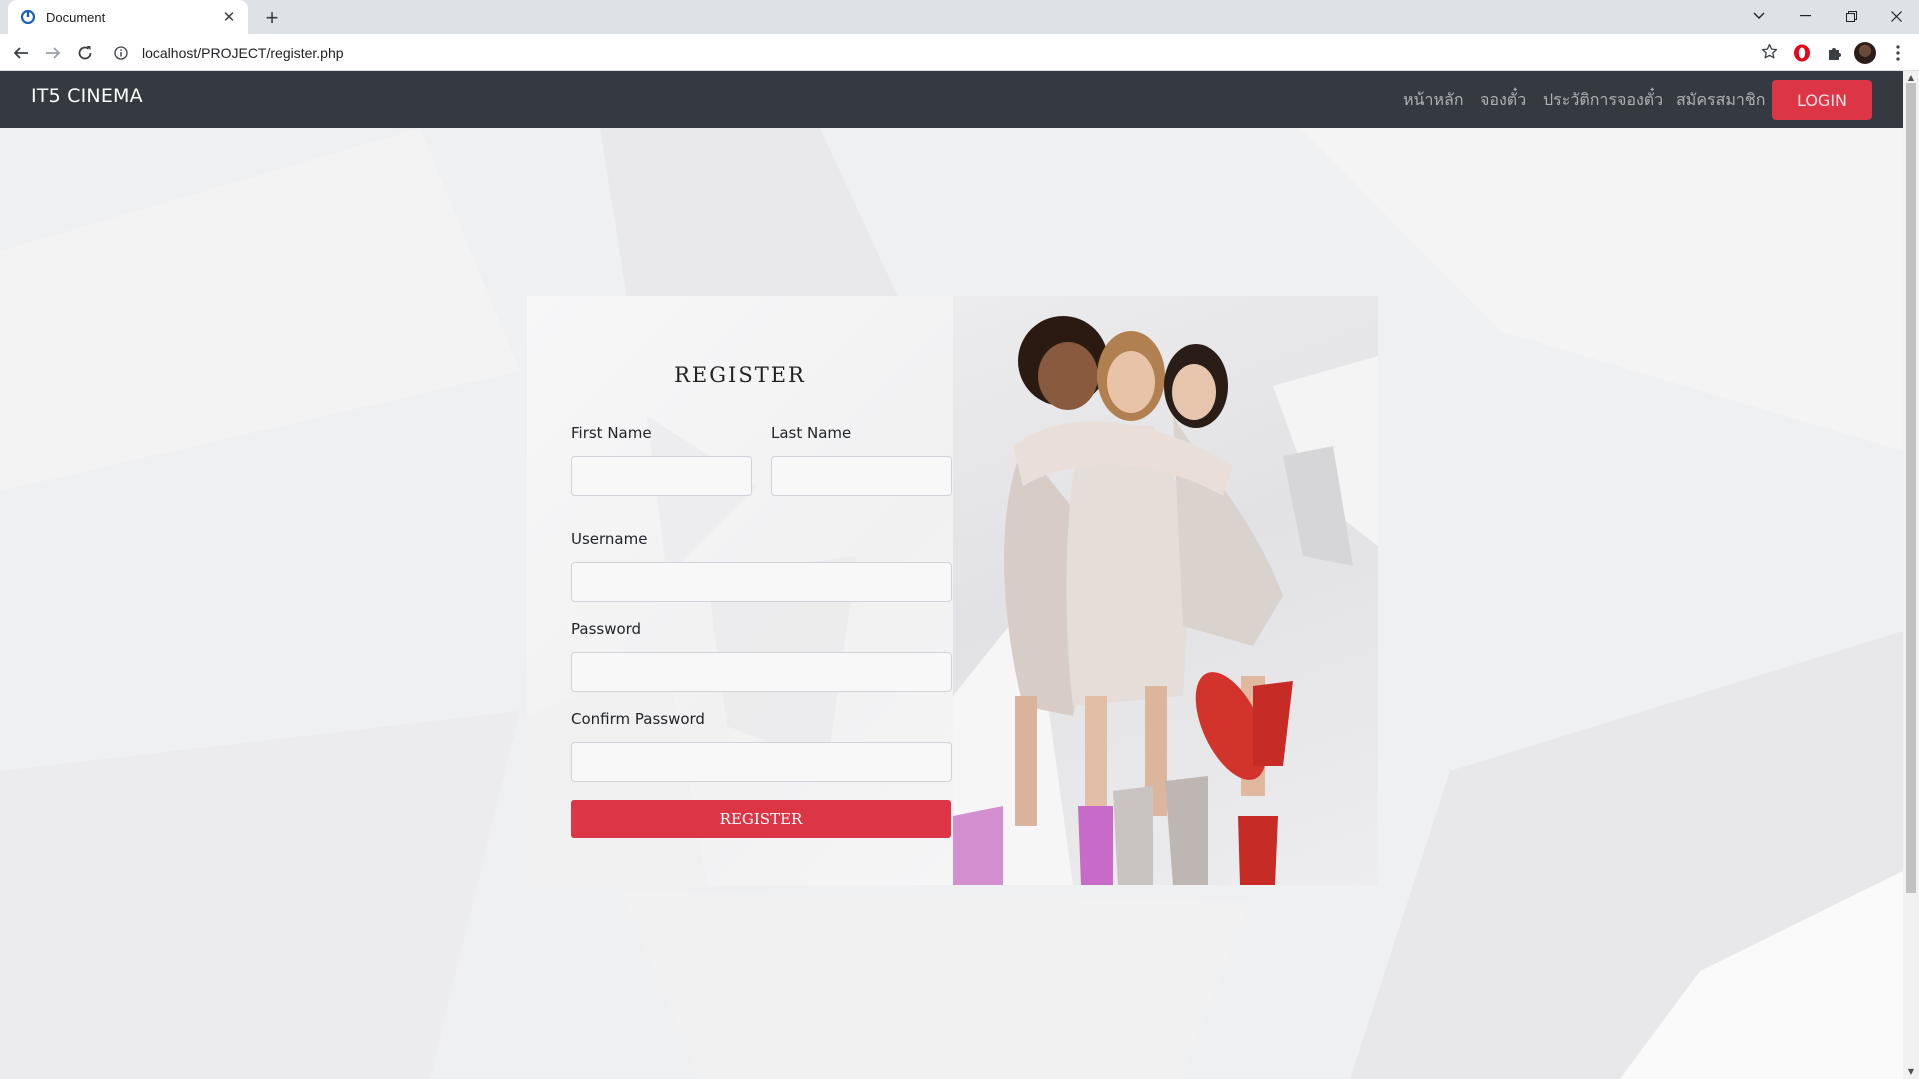  Describe the element at coordinates (53, 53) in the screenshot. I see `arrow-right-icon` at that location.